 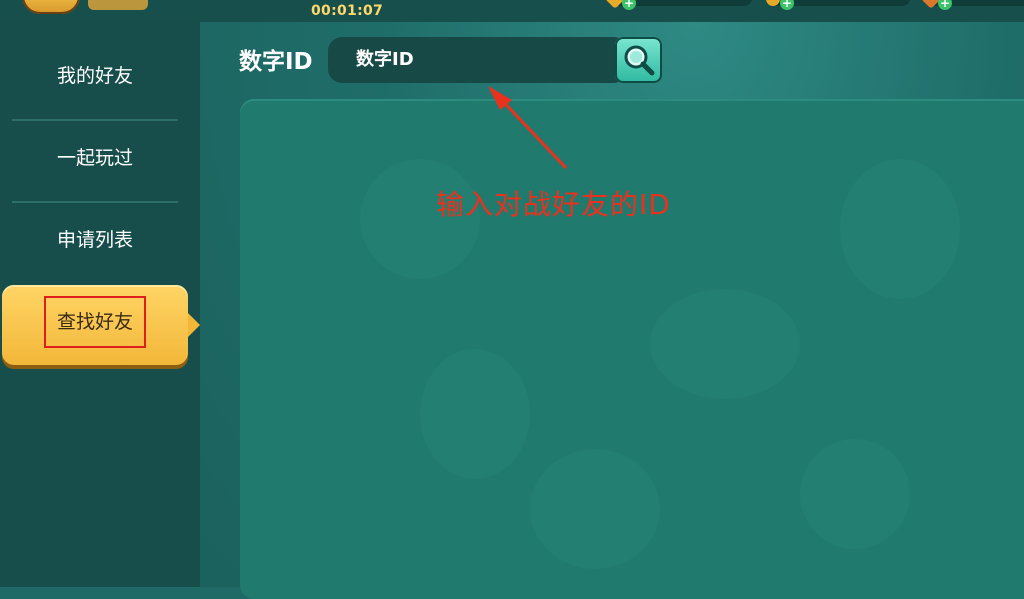 What do you see at coordinates (95, 158) in the screenshot?
I see `sidebar-item-played-together: 一起玩过` at bounding box center [95, 158].